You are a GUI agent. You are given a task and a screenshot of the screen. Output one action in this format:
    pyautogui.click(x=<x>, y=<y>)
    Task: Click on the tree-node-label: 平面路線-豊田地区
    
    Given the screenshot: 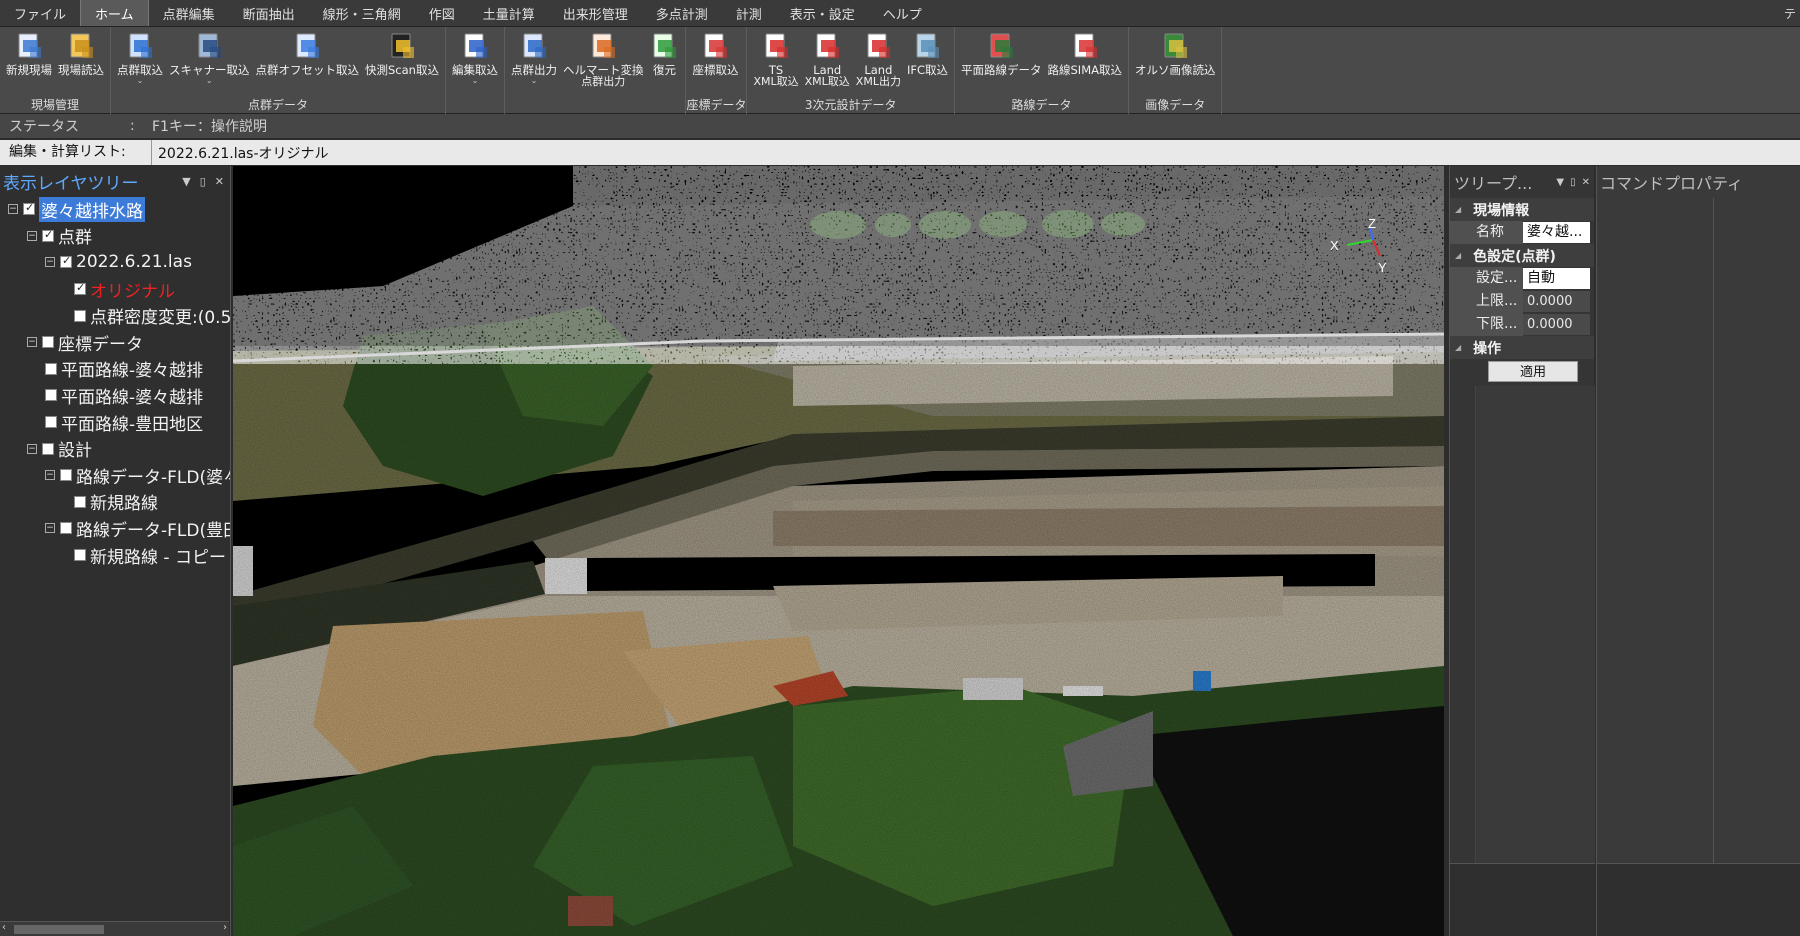 What is the action you would take?
    pyautogui.click(x=132, y=422)
    